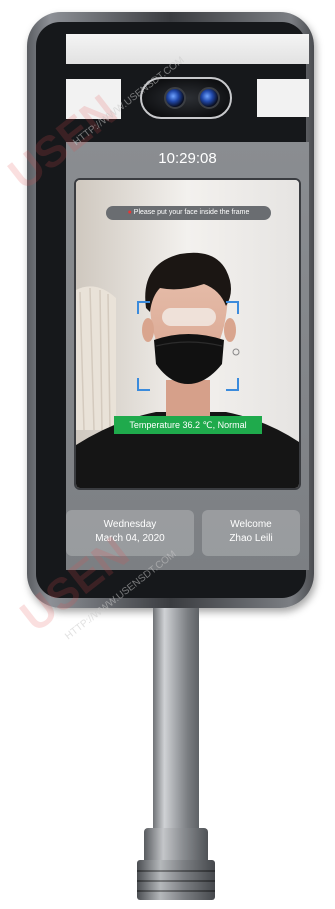 This screenshot has height=909, width=335. Describe the element at coordinates (176, 719) in the screenshot. I see `mounting-pole` at that location.